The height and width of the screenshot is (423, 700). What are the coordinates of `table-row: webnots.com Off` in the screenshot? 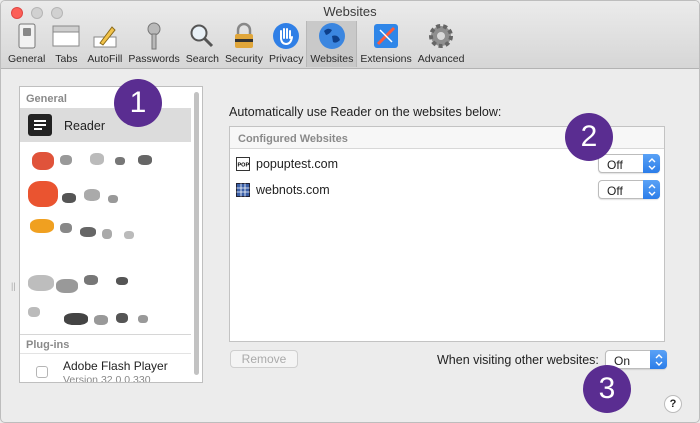 It's located at (449, 190).